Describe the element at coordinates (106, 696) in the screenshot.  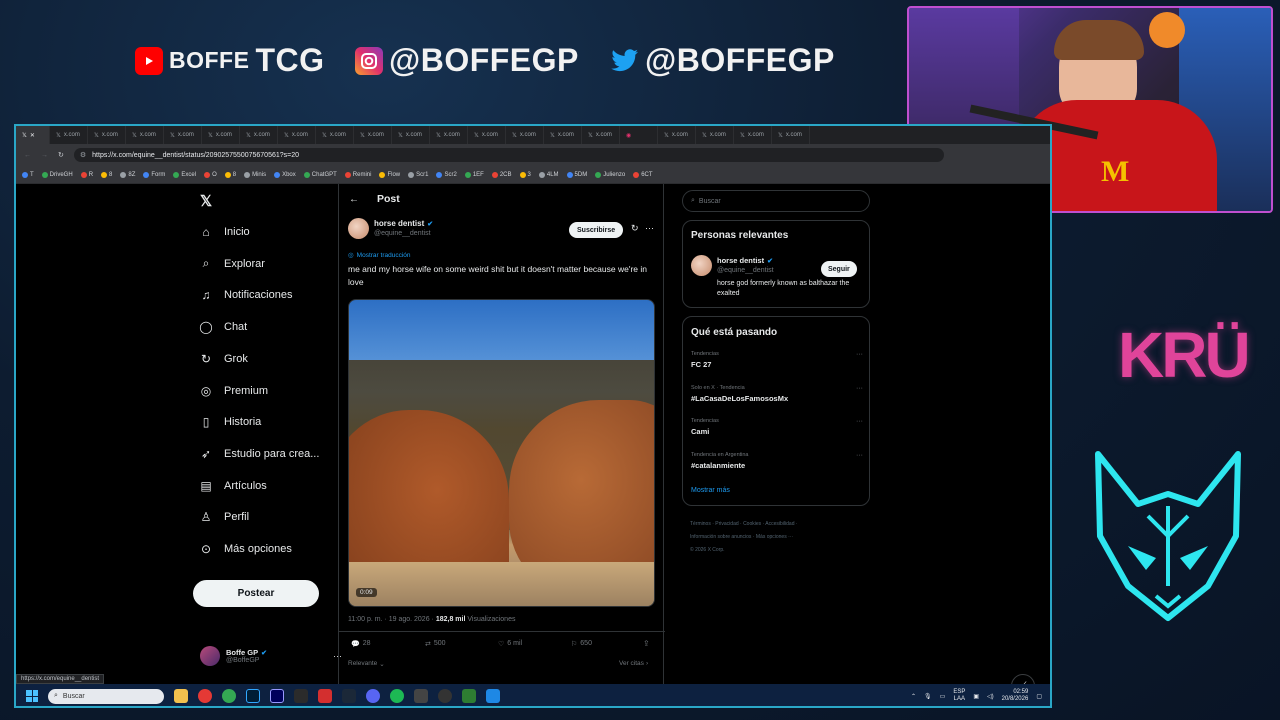
I see `taskbar-search: ⌕ Buscar` at that location.